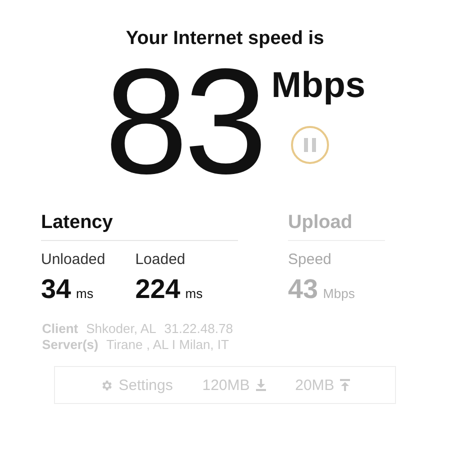  Describe the element at coordinates (303, 289) in the screenshot. I see `metric-value: 43` at that location.